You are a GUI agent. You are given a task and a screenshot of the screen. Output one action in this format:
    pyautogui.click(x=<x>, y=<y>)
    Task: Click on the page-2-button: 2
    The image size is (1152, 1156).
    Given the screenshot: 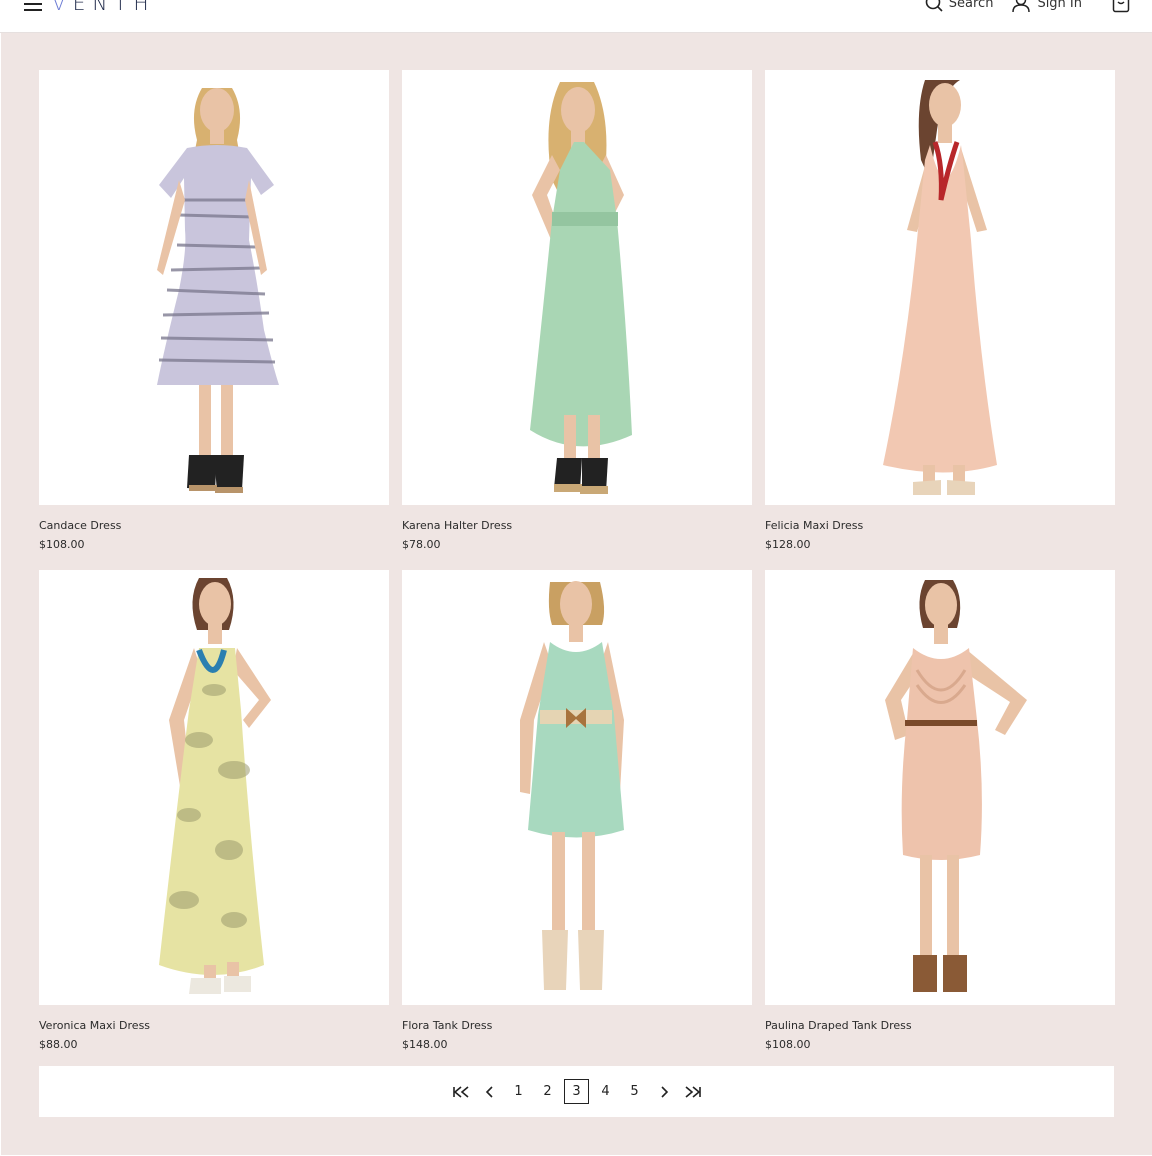 What is the action you would take?
    pyautogui.click(x=547, y=1091)
    